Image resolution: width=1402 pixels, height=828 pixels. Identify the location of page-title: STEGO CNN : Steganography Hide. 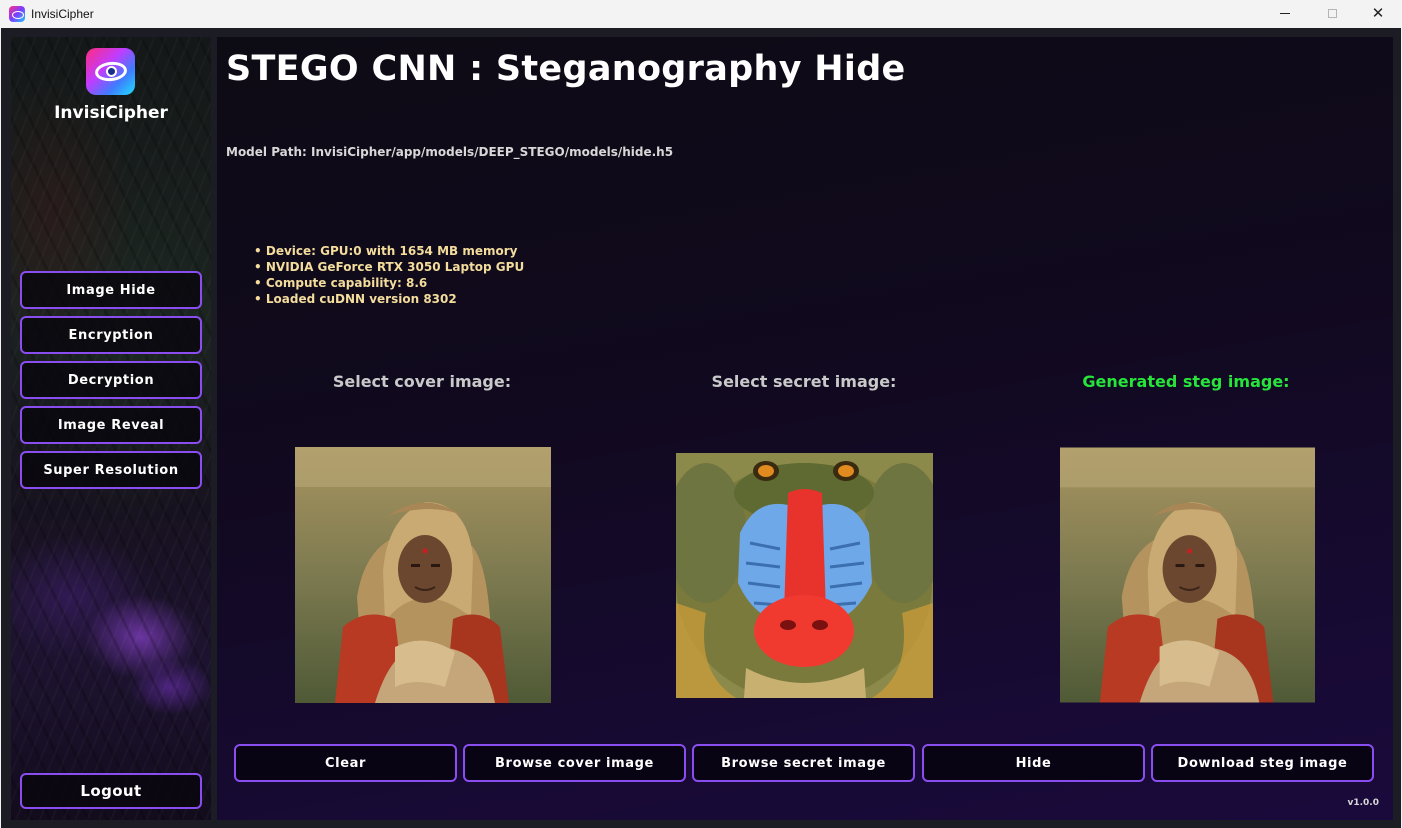
(566, 69).